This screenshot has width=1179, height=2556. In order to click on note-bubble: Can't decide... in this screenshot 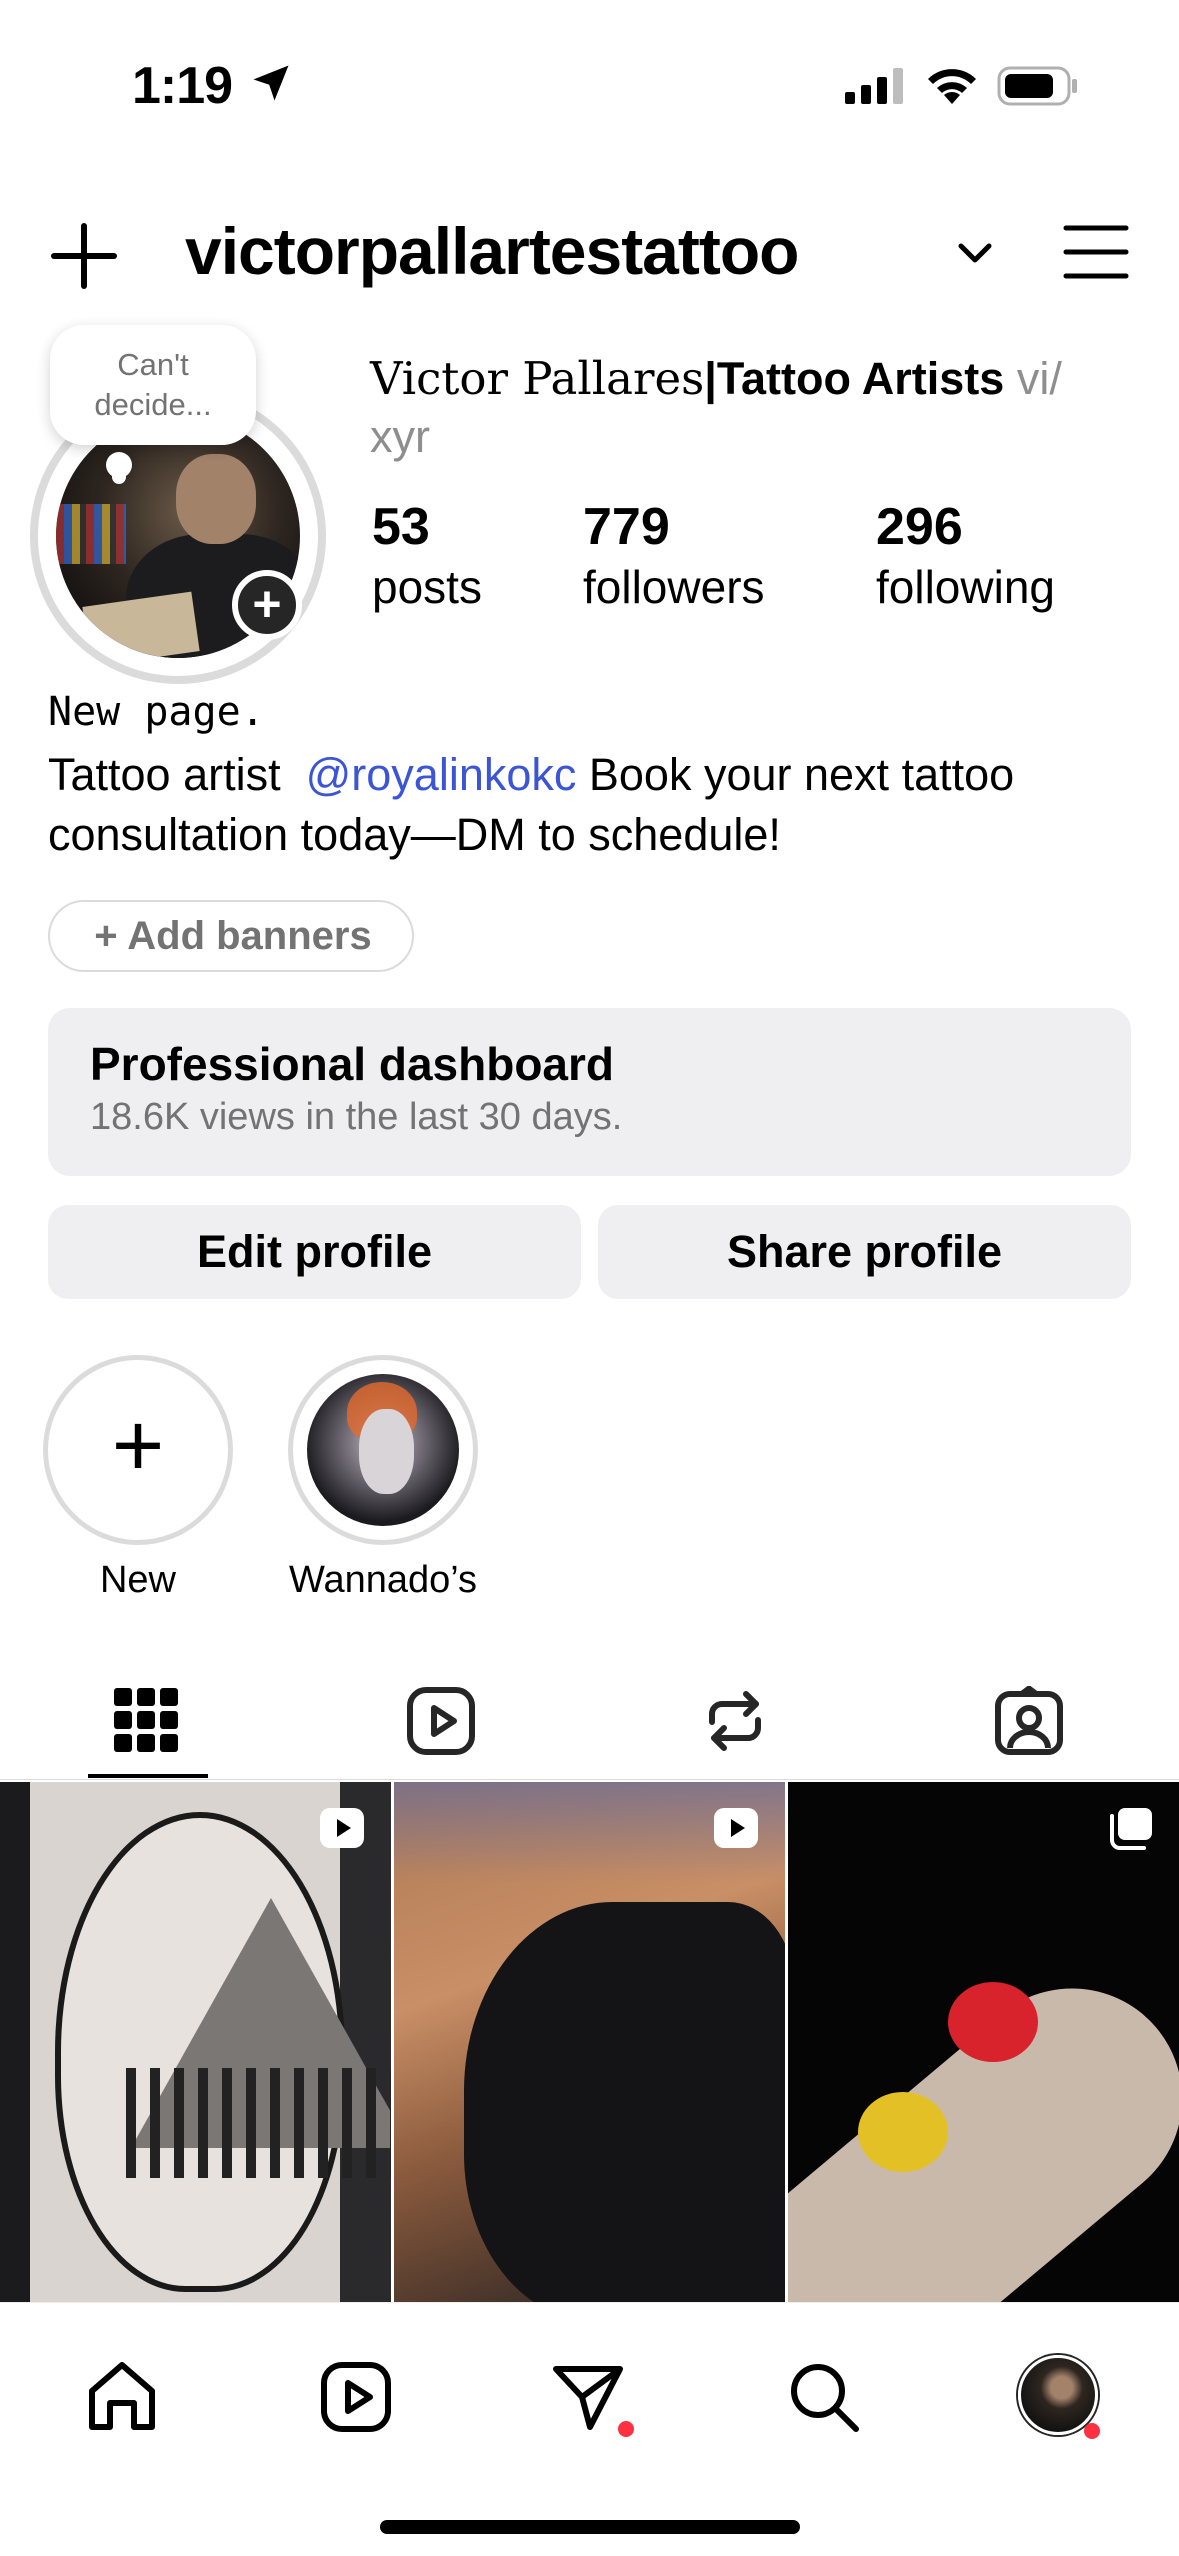, I will do `click(153, 385)`.